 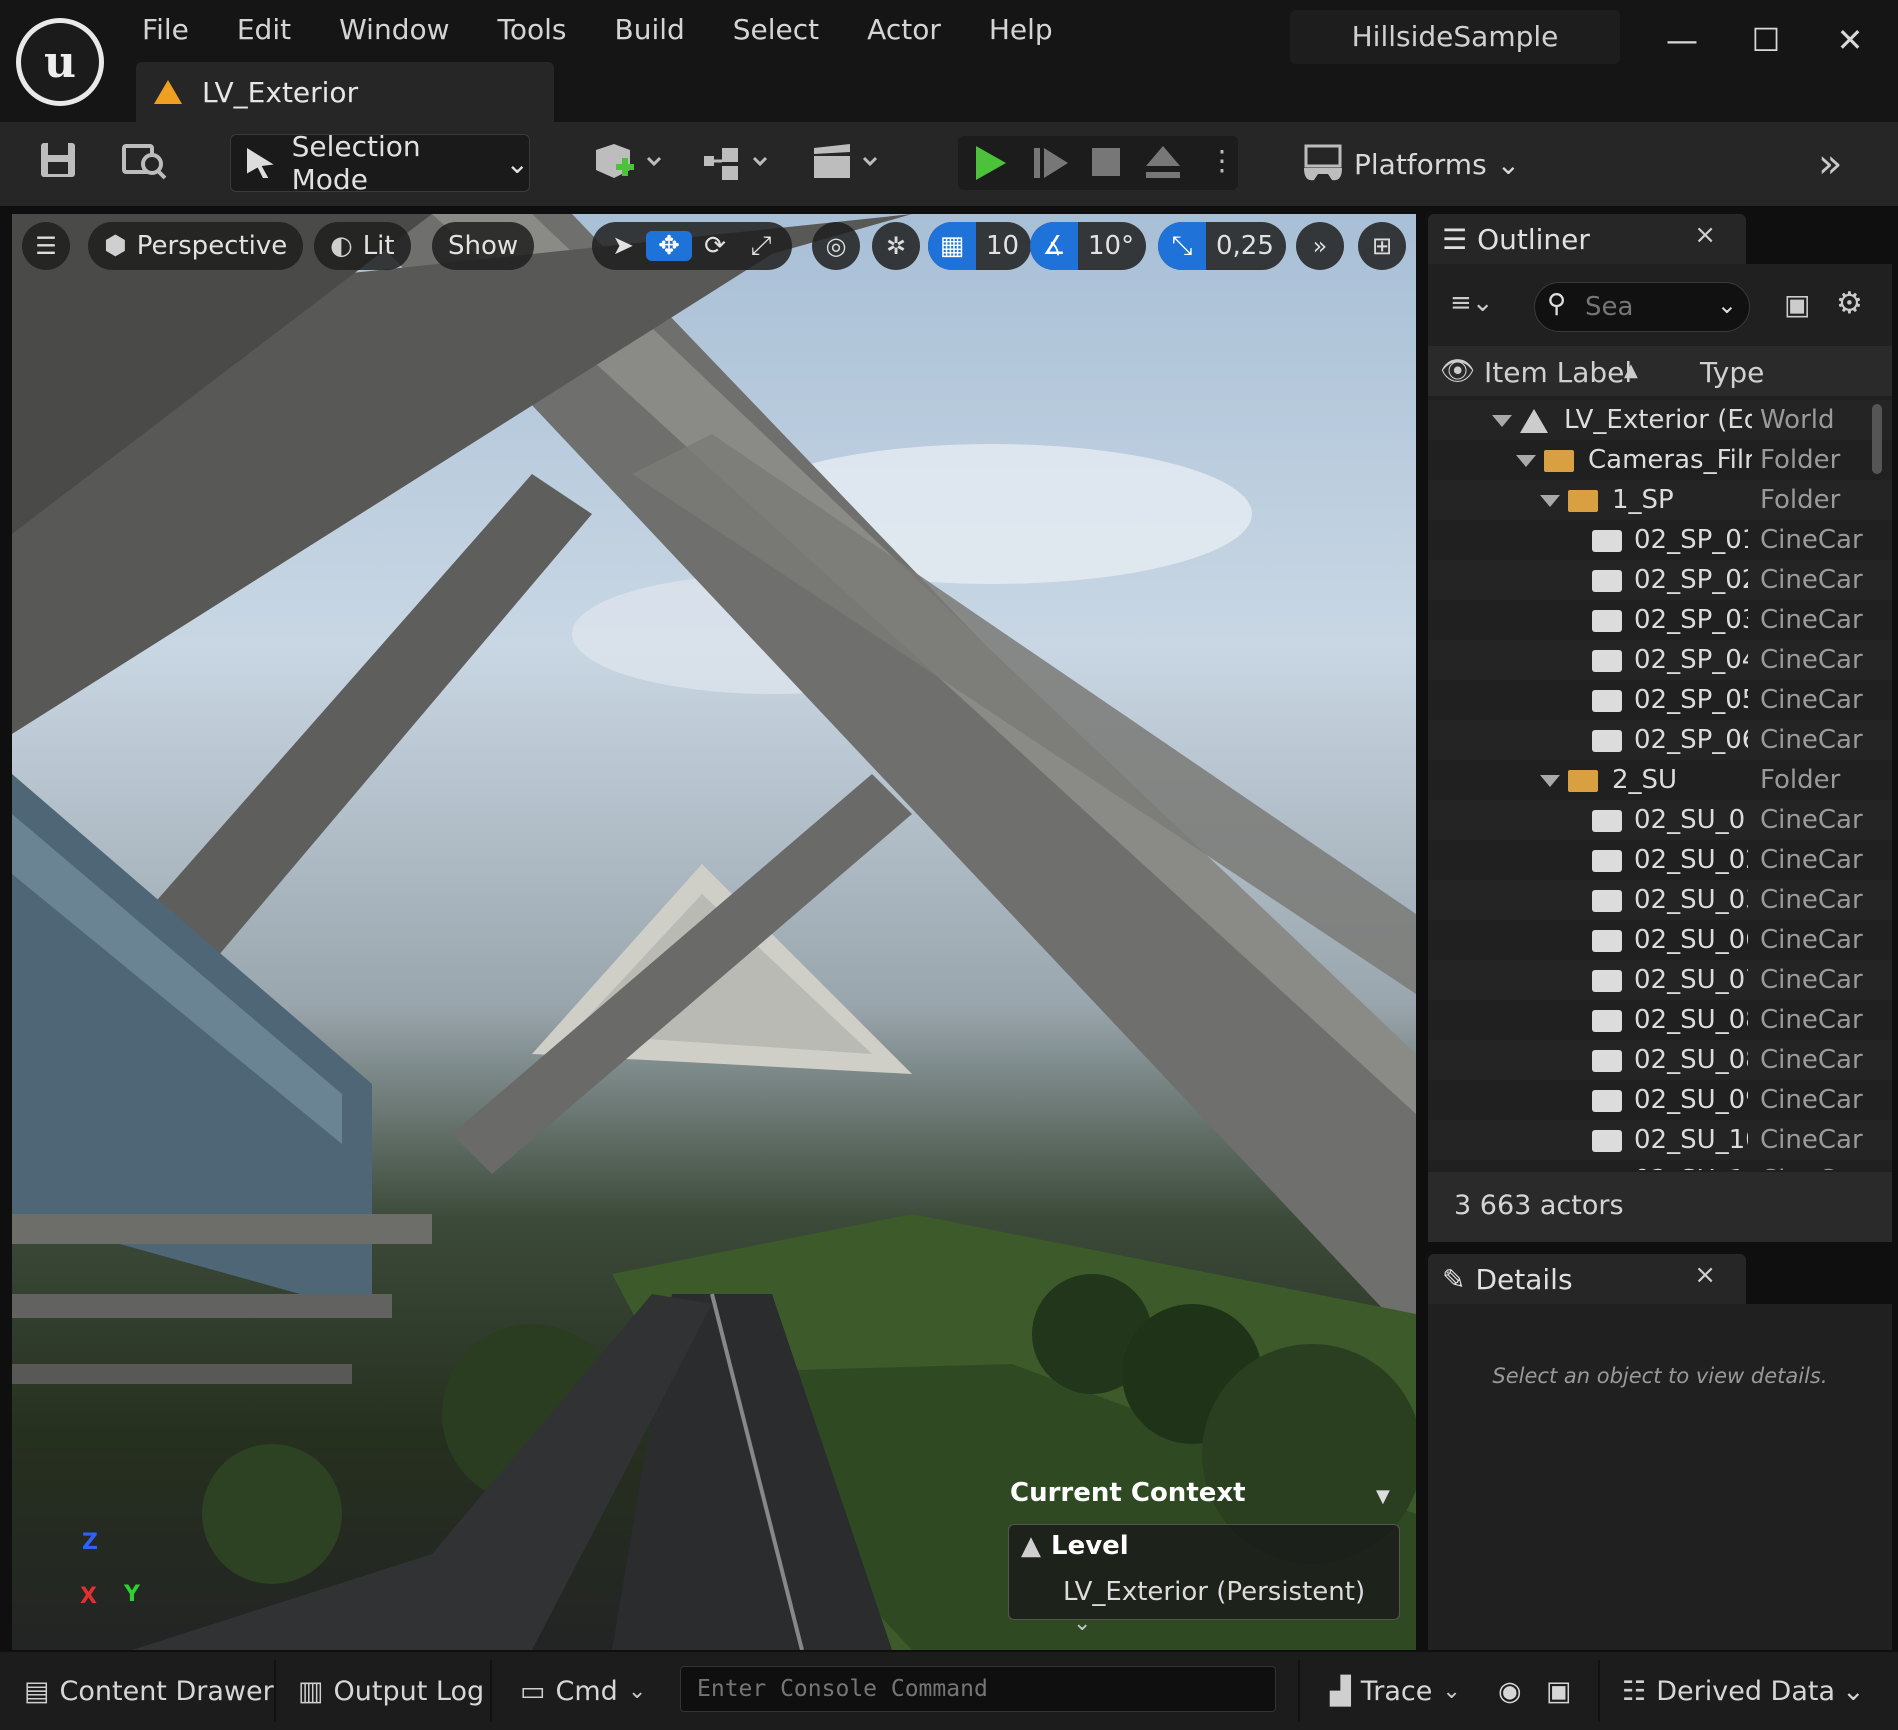 What do you see at coordinates (1539, 1205) in the screenshot?
I see `actor-count: 3 663 actors` at bounding box center [1539, 1205].